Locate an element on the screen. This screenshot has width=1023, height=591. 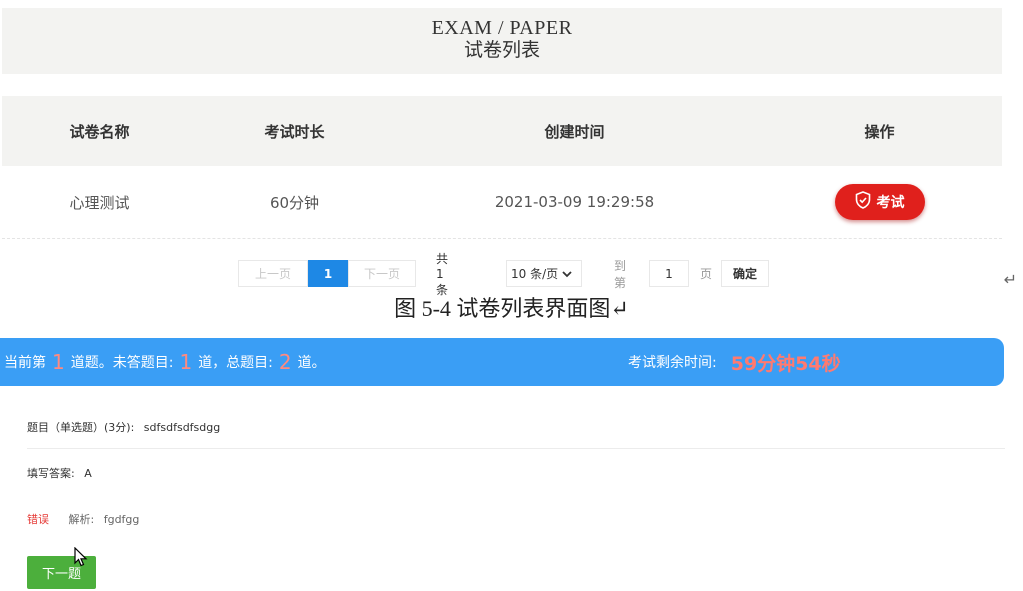
page-size-value: 10 条/页 is located at coordinates (535, 274).